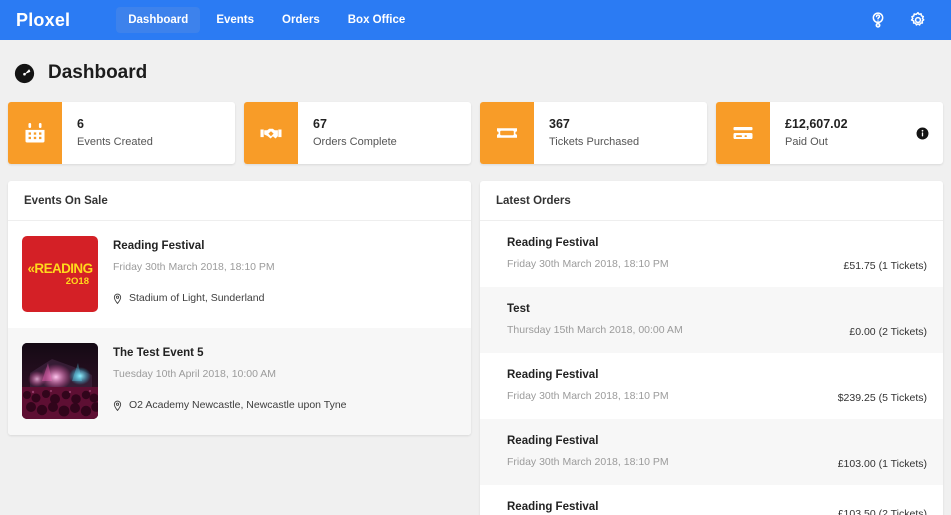  I want to click on stat-card-tickets-purchased: 367 Tickets Purchased, so click(593, 133).